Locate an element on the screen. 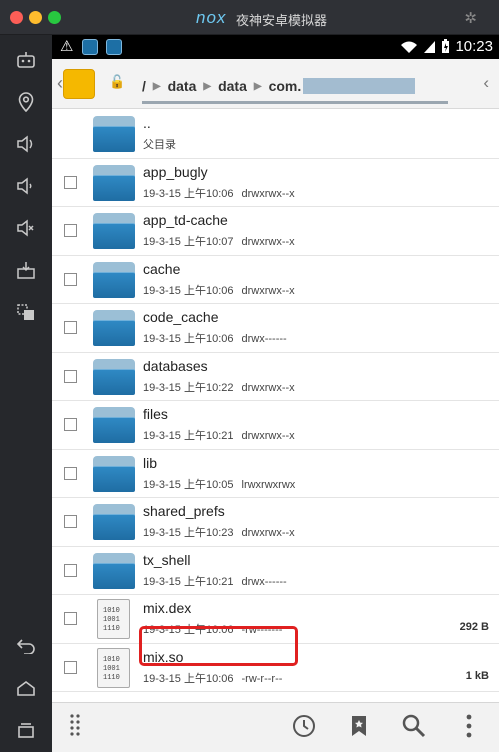 This screenshot has height=752, width=499. close-window-button is located at coordinates (16, 17).